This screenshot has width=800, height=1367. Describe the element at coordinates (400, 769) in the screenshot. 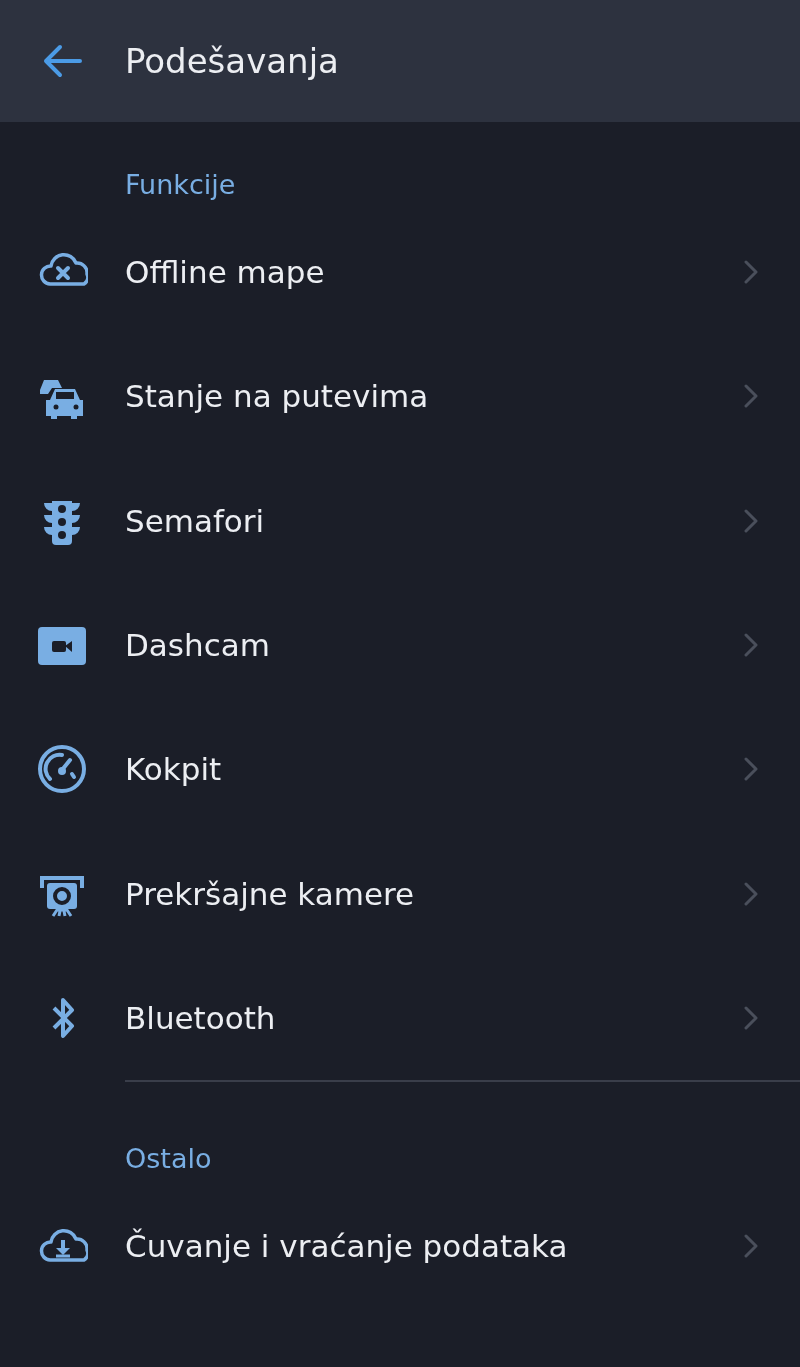

I see `settings-item: Kokpit` at that location.